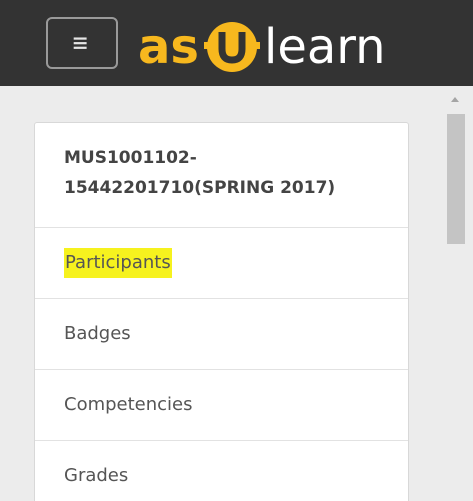  I want to click on nav-item-participants-label: Participants, so click(118, 263).